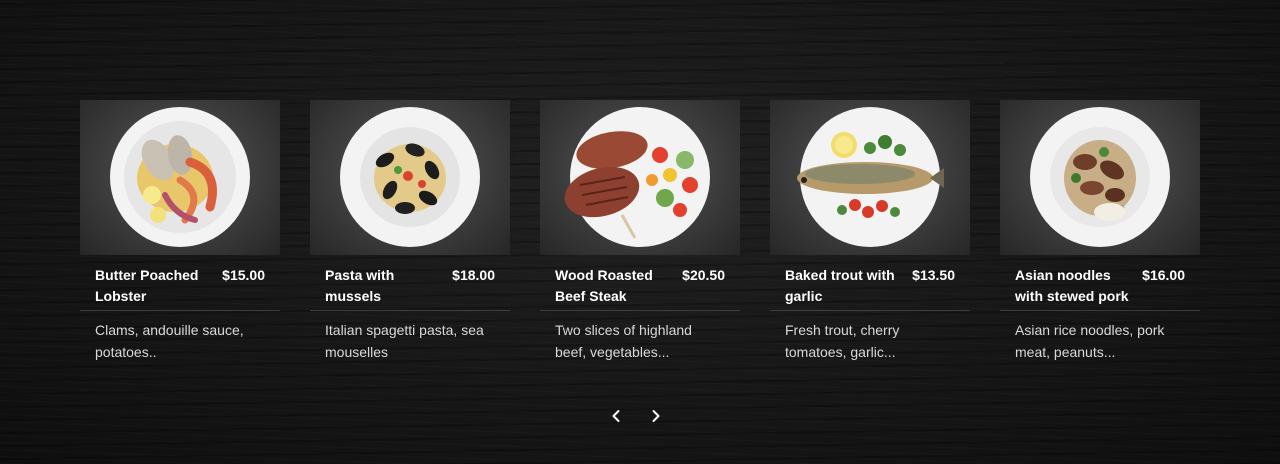 This screenshot has height=464, width=1280. What do you see at coordinates (360, 285) in the screenshot?
I see `dish-name: Pasta with mussels` at bounding box center [360, 285].